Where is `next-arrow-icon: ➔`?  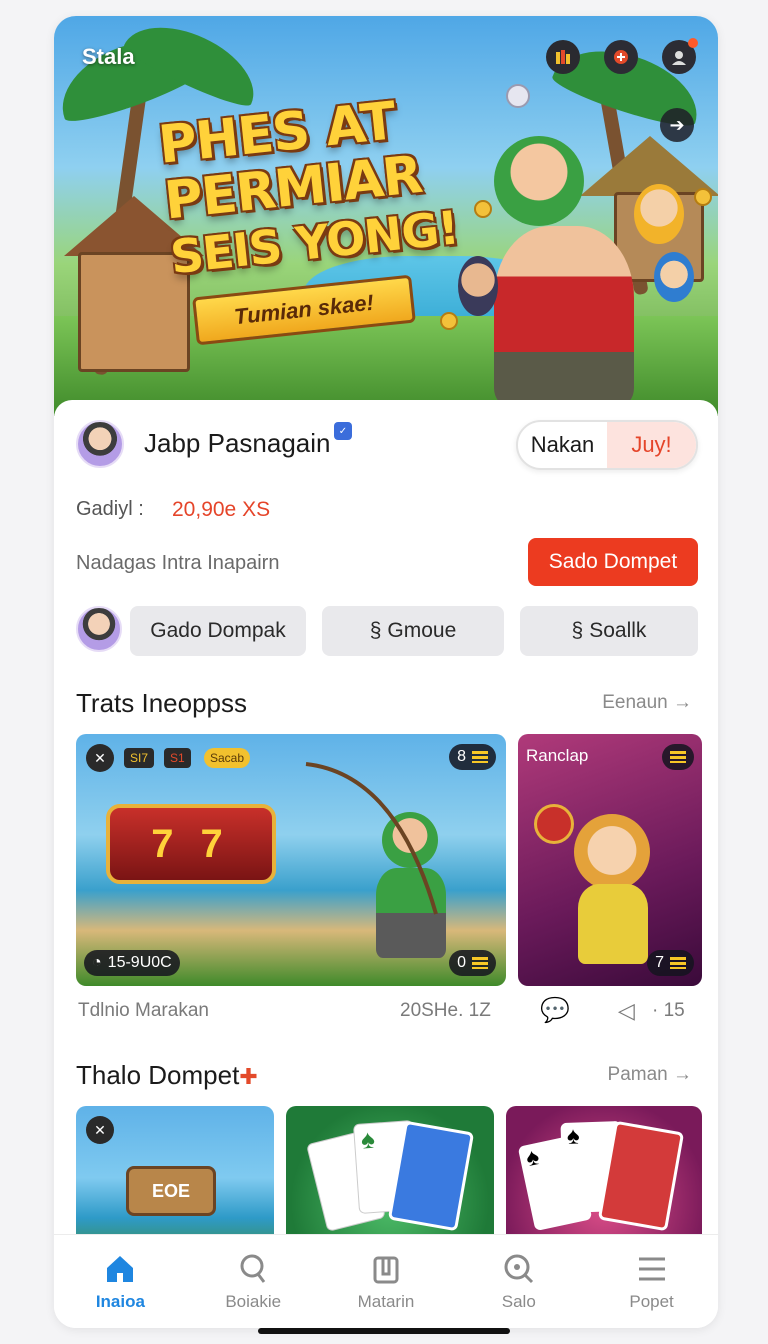 next-arrow-icon: ➔ is located at coordinates (677, 125).